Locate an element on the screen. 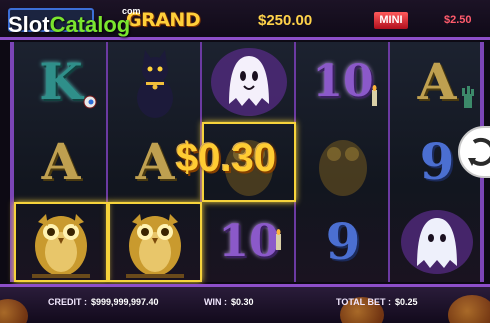 The image size is (490, 323). watermark-part1: Slot is located at coordinates (29, 24).